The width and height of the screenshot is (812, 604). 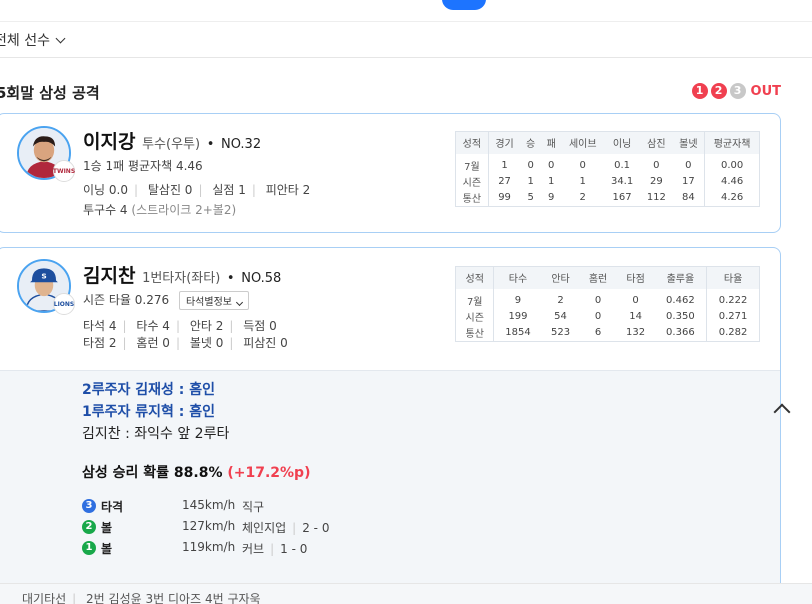 What do you see at coordinates (253, 549) in the screenshot?
I see `pitch-type: 커브` at bounding box center [253, 549].